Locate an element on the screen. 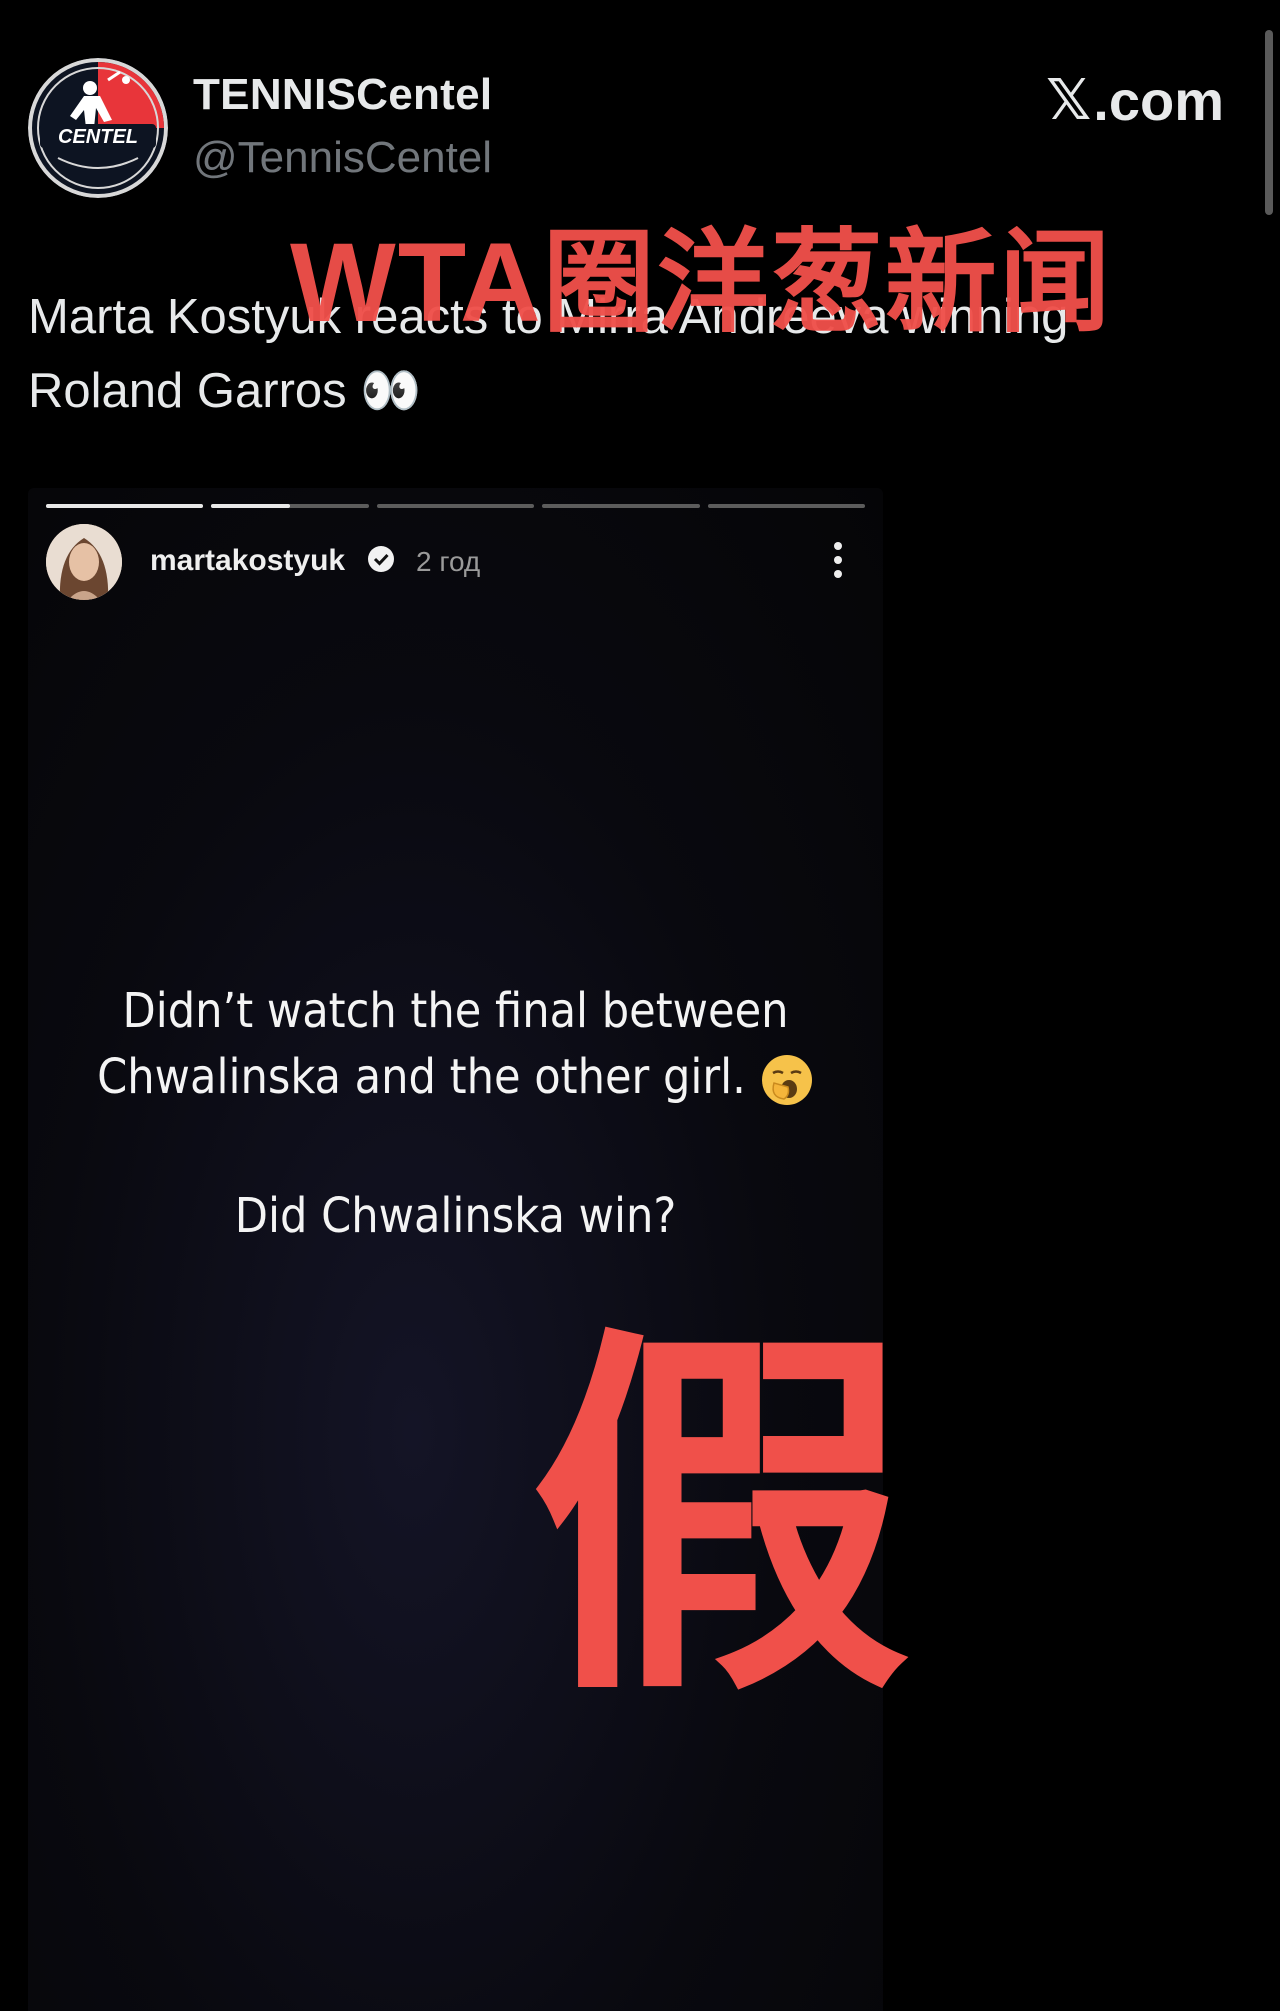 The image size is (1280, 2011). story-line3: Did Chwalinska win? is located at coordinates (455, 1216).